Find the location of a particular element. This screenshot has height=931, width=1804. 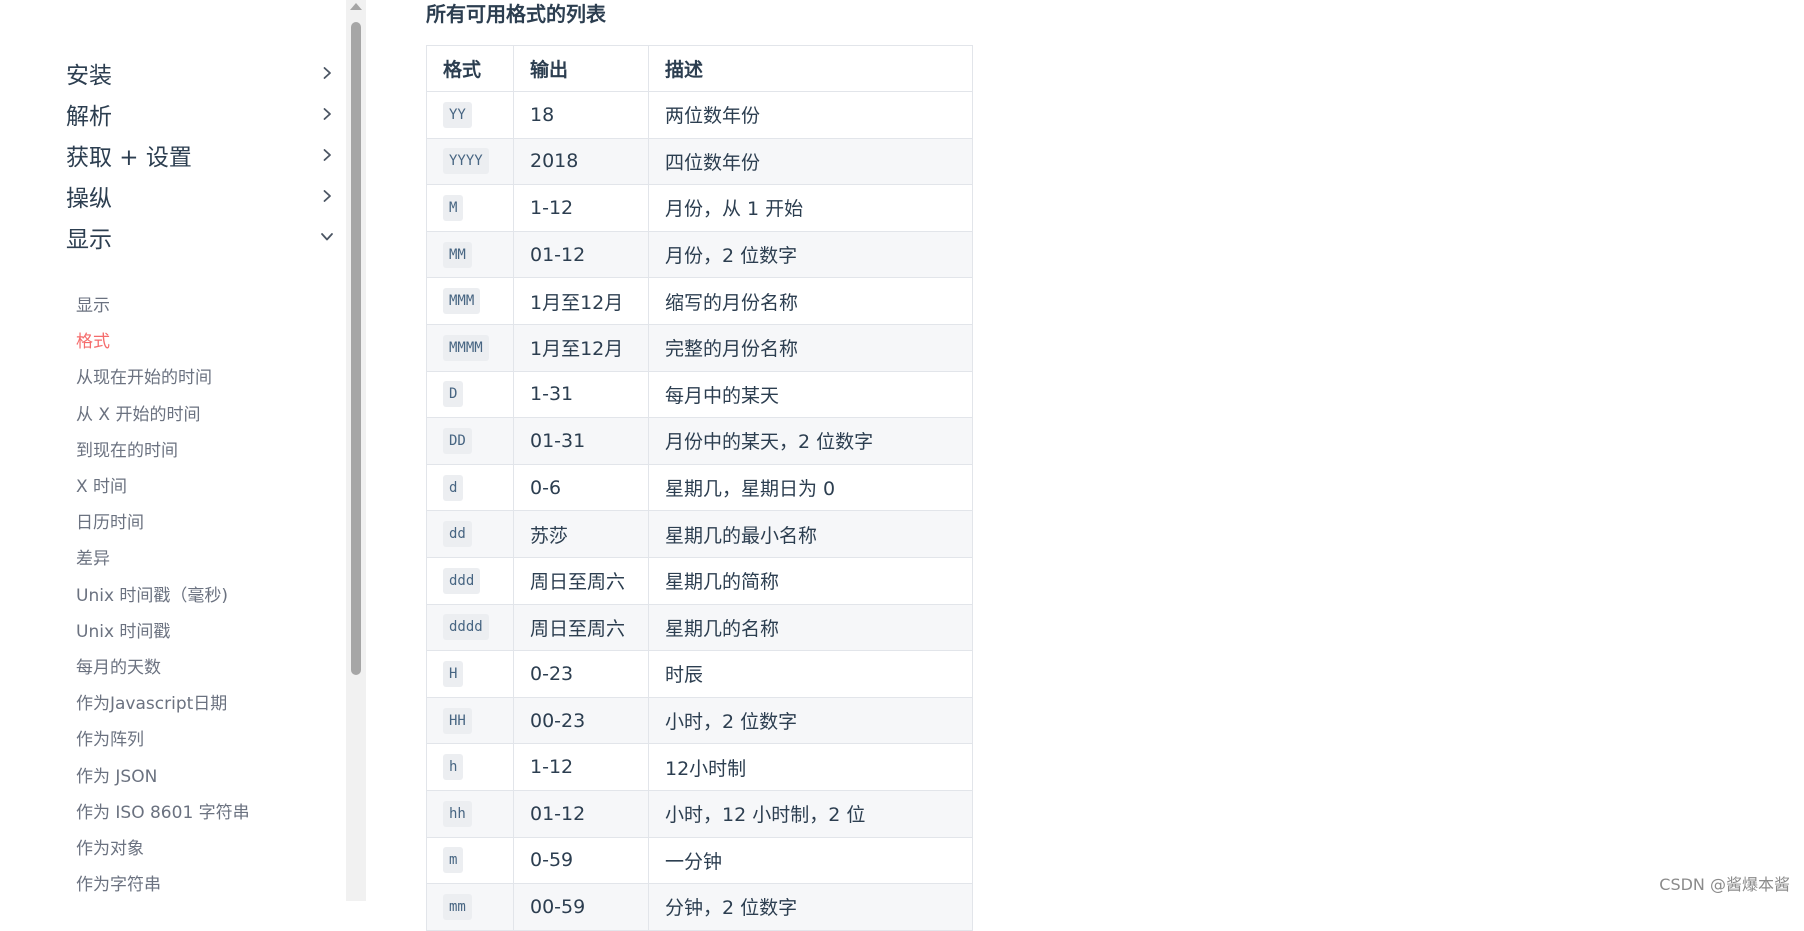

format-code: h is located at coordinates (453, 767).